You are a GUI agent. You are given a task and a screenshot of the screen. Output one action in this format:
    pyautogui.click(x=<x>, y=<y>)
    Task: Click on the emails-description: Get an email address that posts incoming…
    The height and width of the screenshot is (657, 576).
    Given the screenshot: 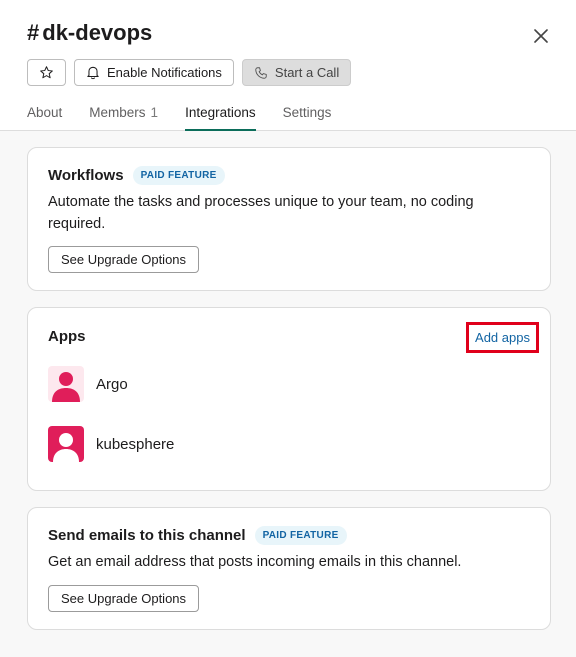 What is the action you would take?
    pyautogui.click(x=255, y=562)
    